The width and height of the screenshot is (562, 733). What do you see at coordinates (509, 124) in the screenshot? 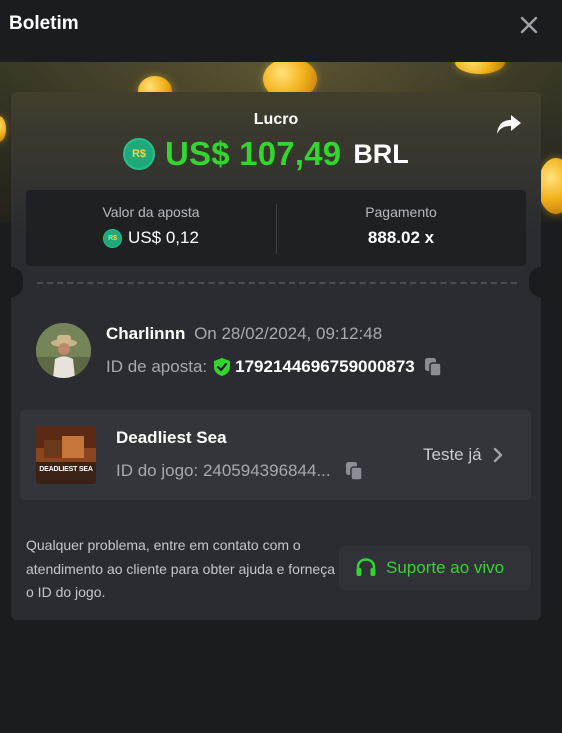
I see `share-icon` at bounding box center [509, 124].